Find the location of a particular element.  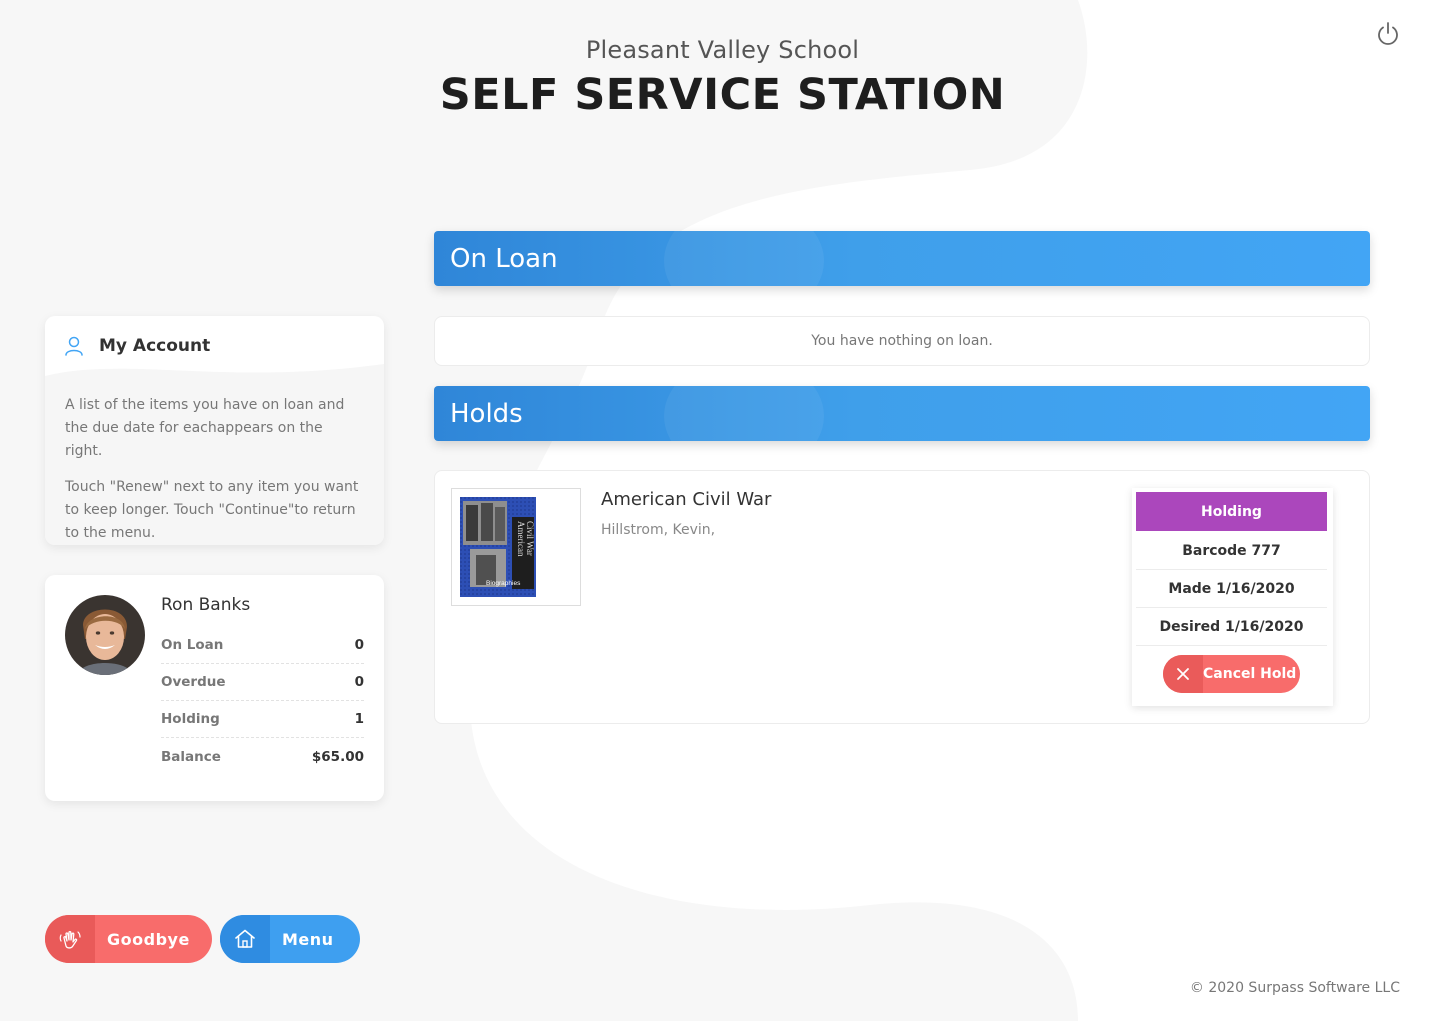

avatar is located at coordinates (105, 635).